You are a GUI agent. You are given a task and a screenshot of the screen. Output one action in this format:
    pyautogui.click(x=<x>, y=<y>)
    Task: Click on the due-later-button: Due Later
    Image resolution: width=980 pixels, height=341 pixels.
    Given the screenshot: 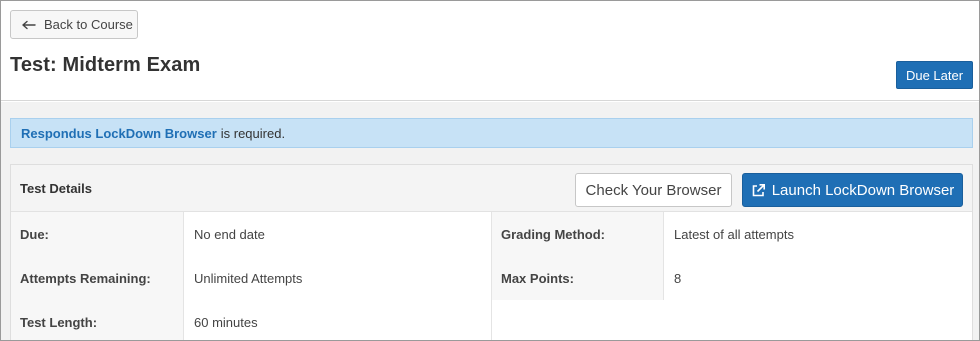 What is the action you would take?
    pyautogui.click(x=934, y=75)
    